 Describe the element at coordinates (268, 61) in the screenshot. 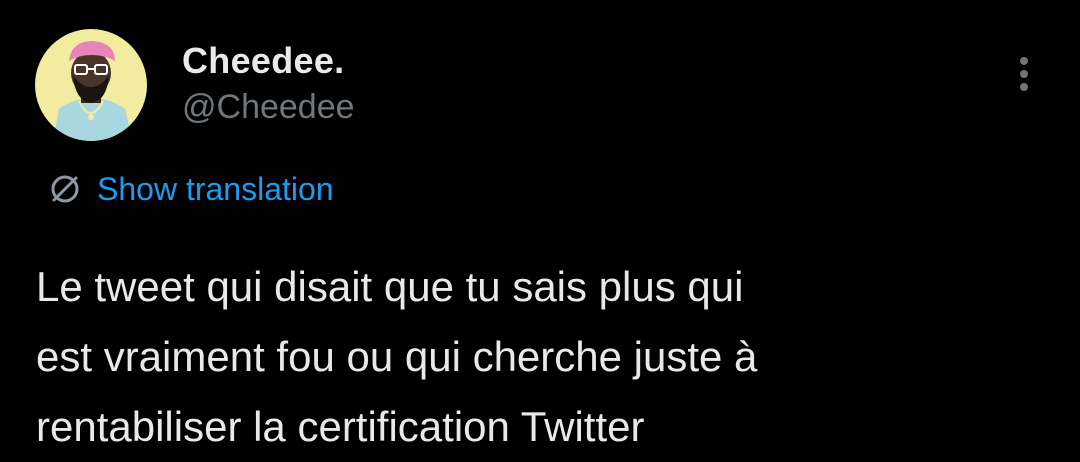

I see `author-display-name: Cheedee.` at that location.